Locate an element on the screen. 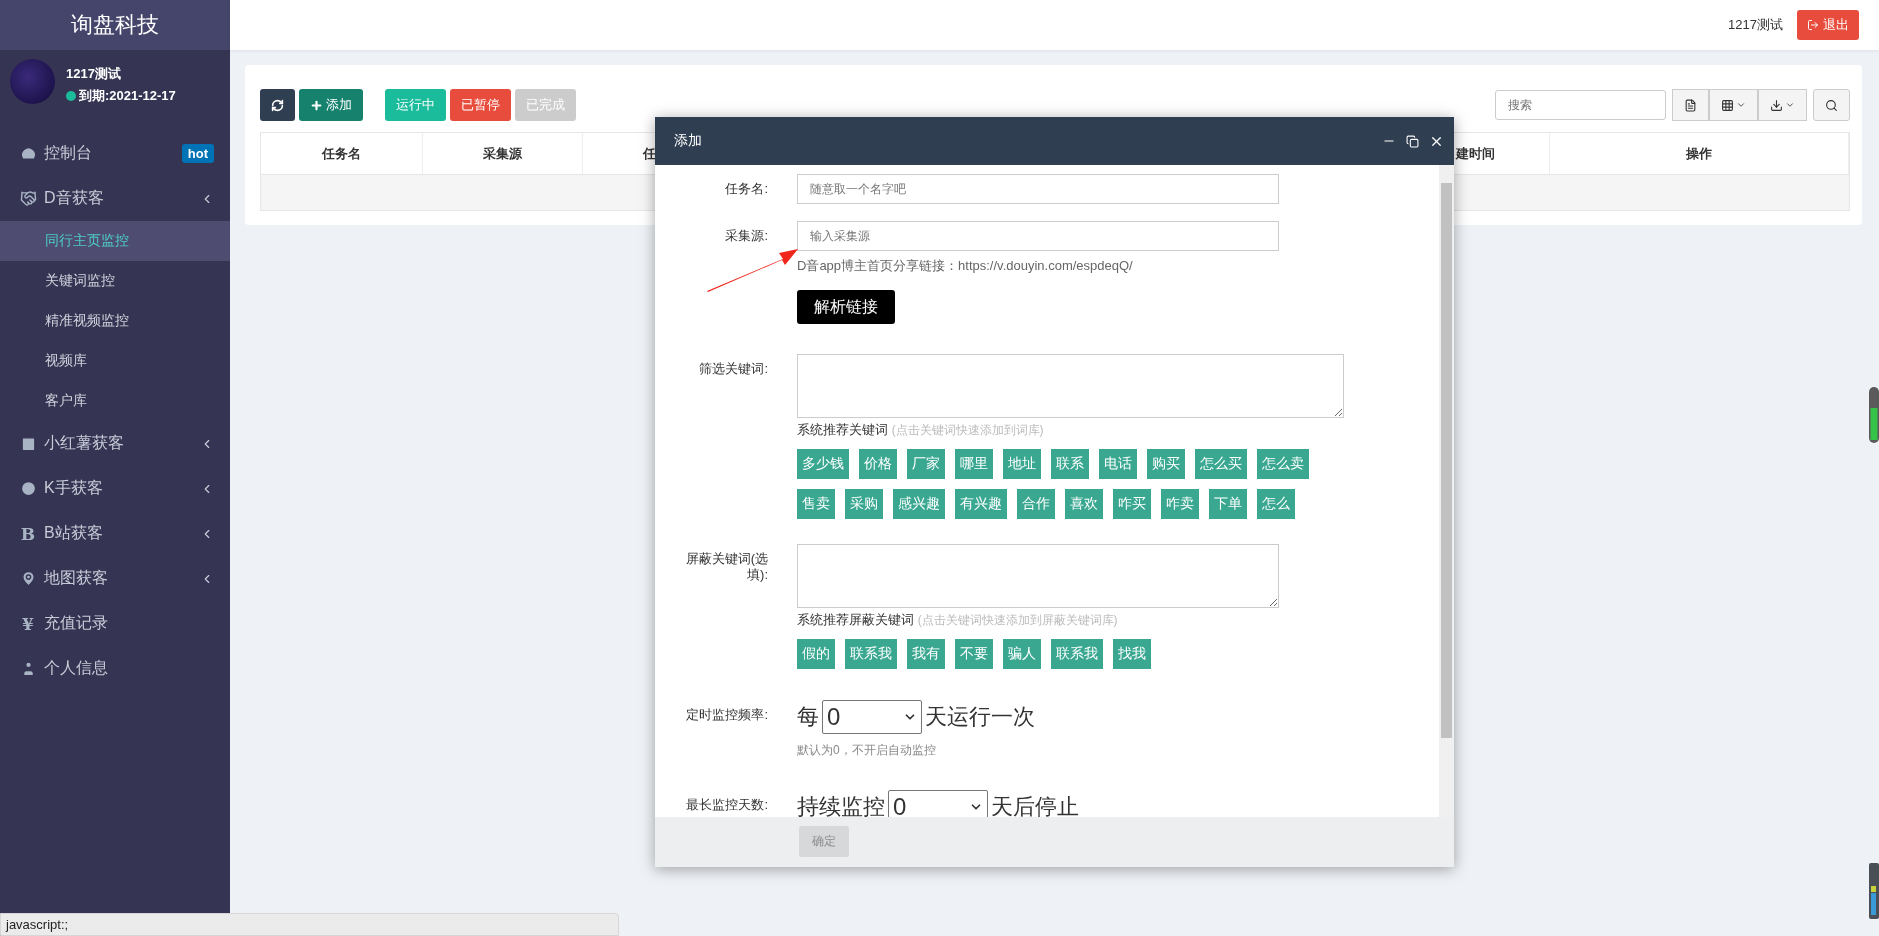 Image resolution: width=1879 pixels, height=936 pixels. download-icon is located at coordinates (1776, 105).